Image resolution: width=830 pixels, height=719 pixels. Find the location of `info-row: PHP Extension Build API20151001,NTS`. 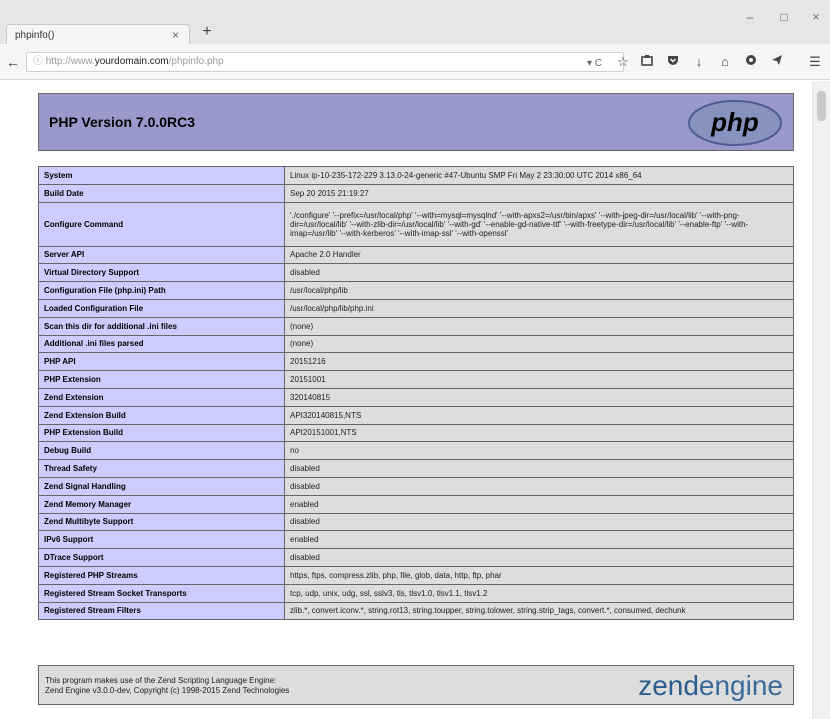

info-row: PHP Extension Build API20151001,NTS is located at coordinates (416, 433).